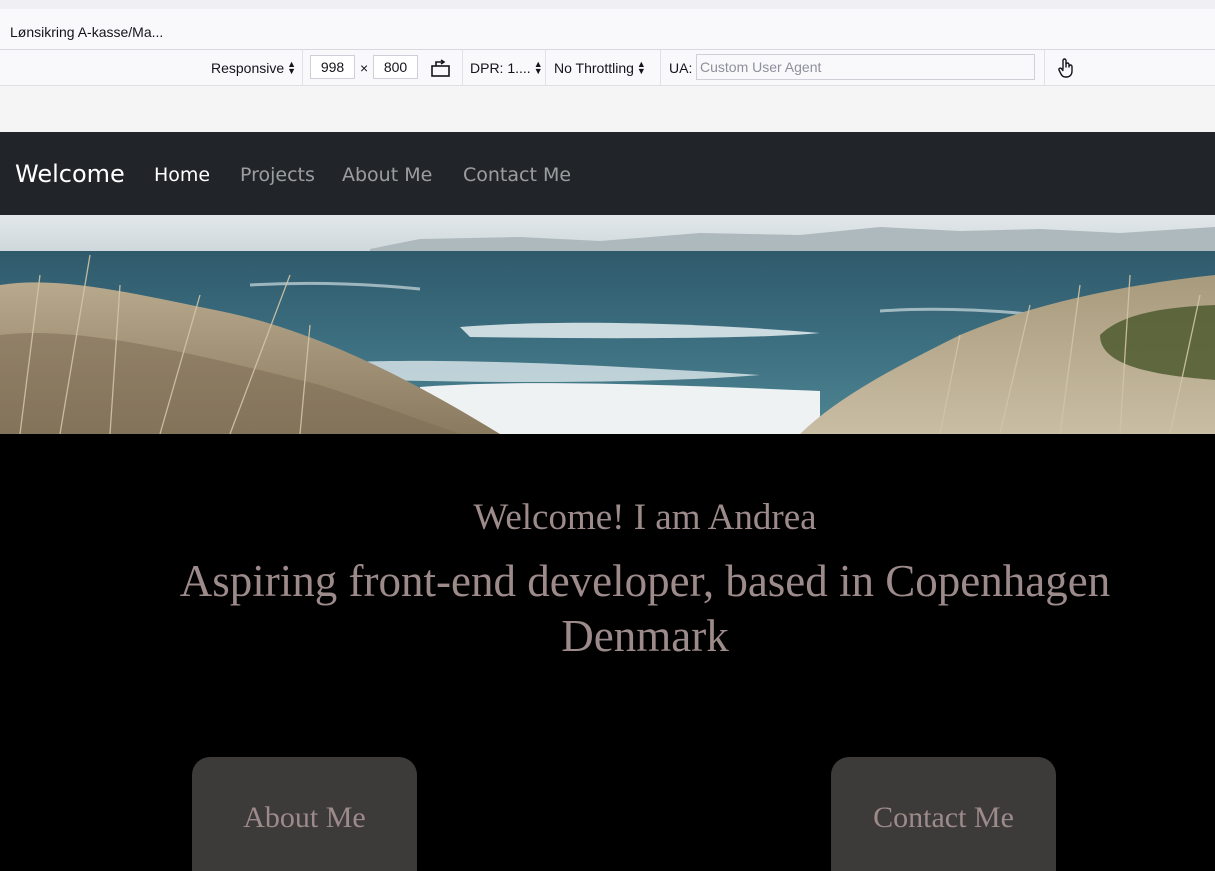  What do you see at coordinates (387, 175) in the screenshot?
I see `nav-link-about: About Me` at bounding box center [387, 175].